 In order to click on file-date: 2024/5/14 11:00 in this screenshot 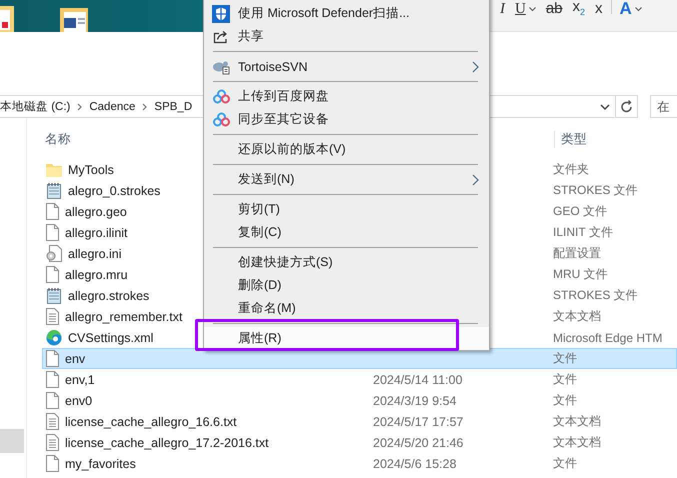, I will do `click(417, 379)`.